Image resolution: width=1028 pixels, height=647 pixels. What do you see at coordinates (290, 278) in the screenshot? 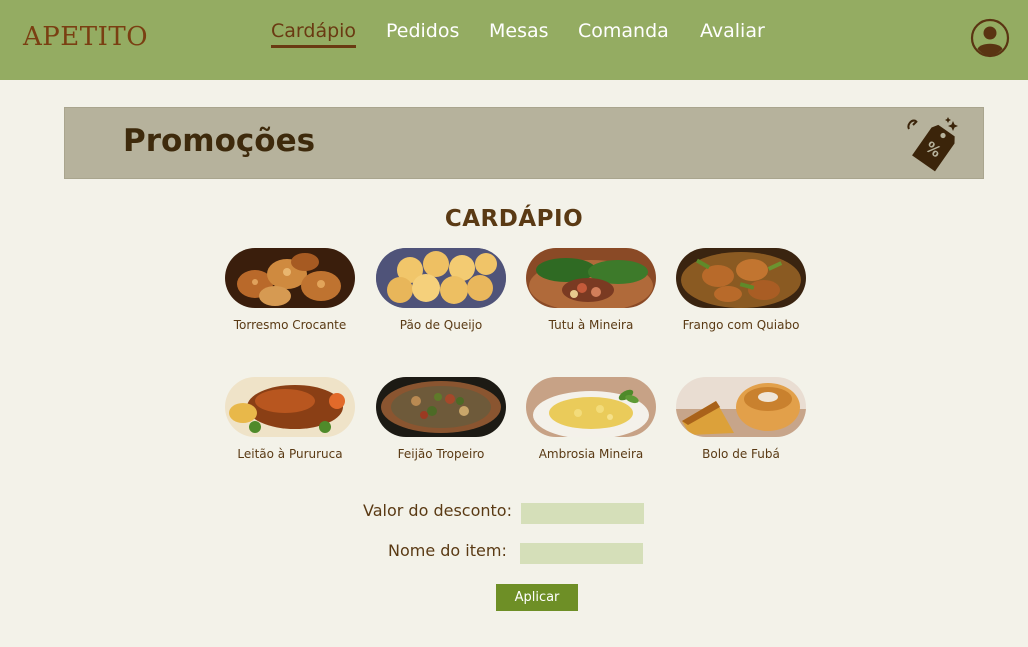
I see `torresmo-photo` at bounding box center [290, 278].